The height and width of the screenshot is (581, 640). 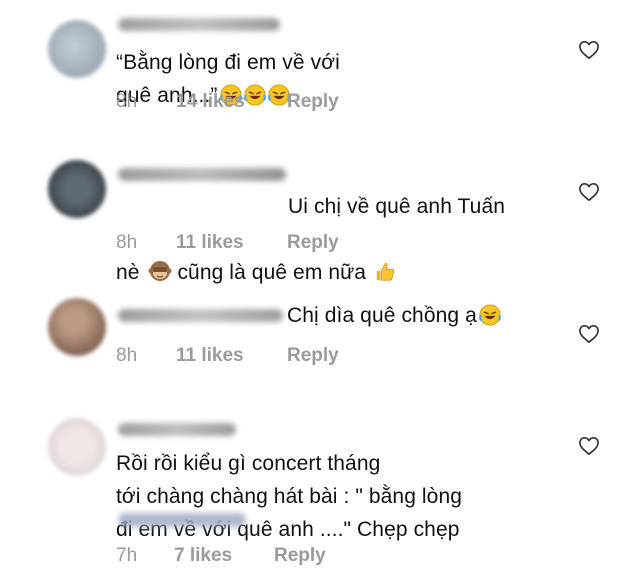 I want to click on comment-text-content: Chị dìa quê chồng ạ, so click(x=382, y=315).